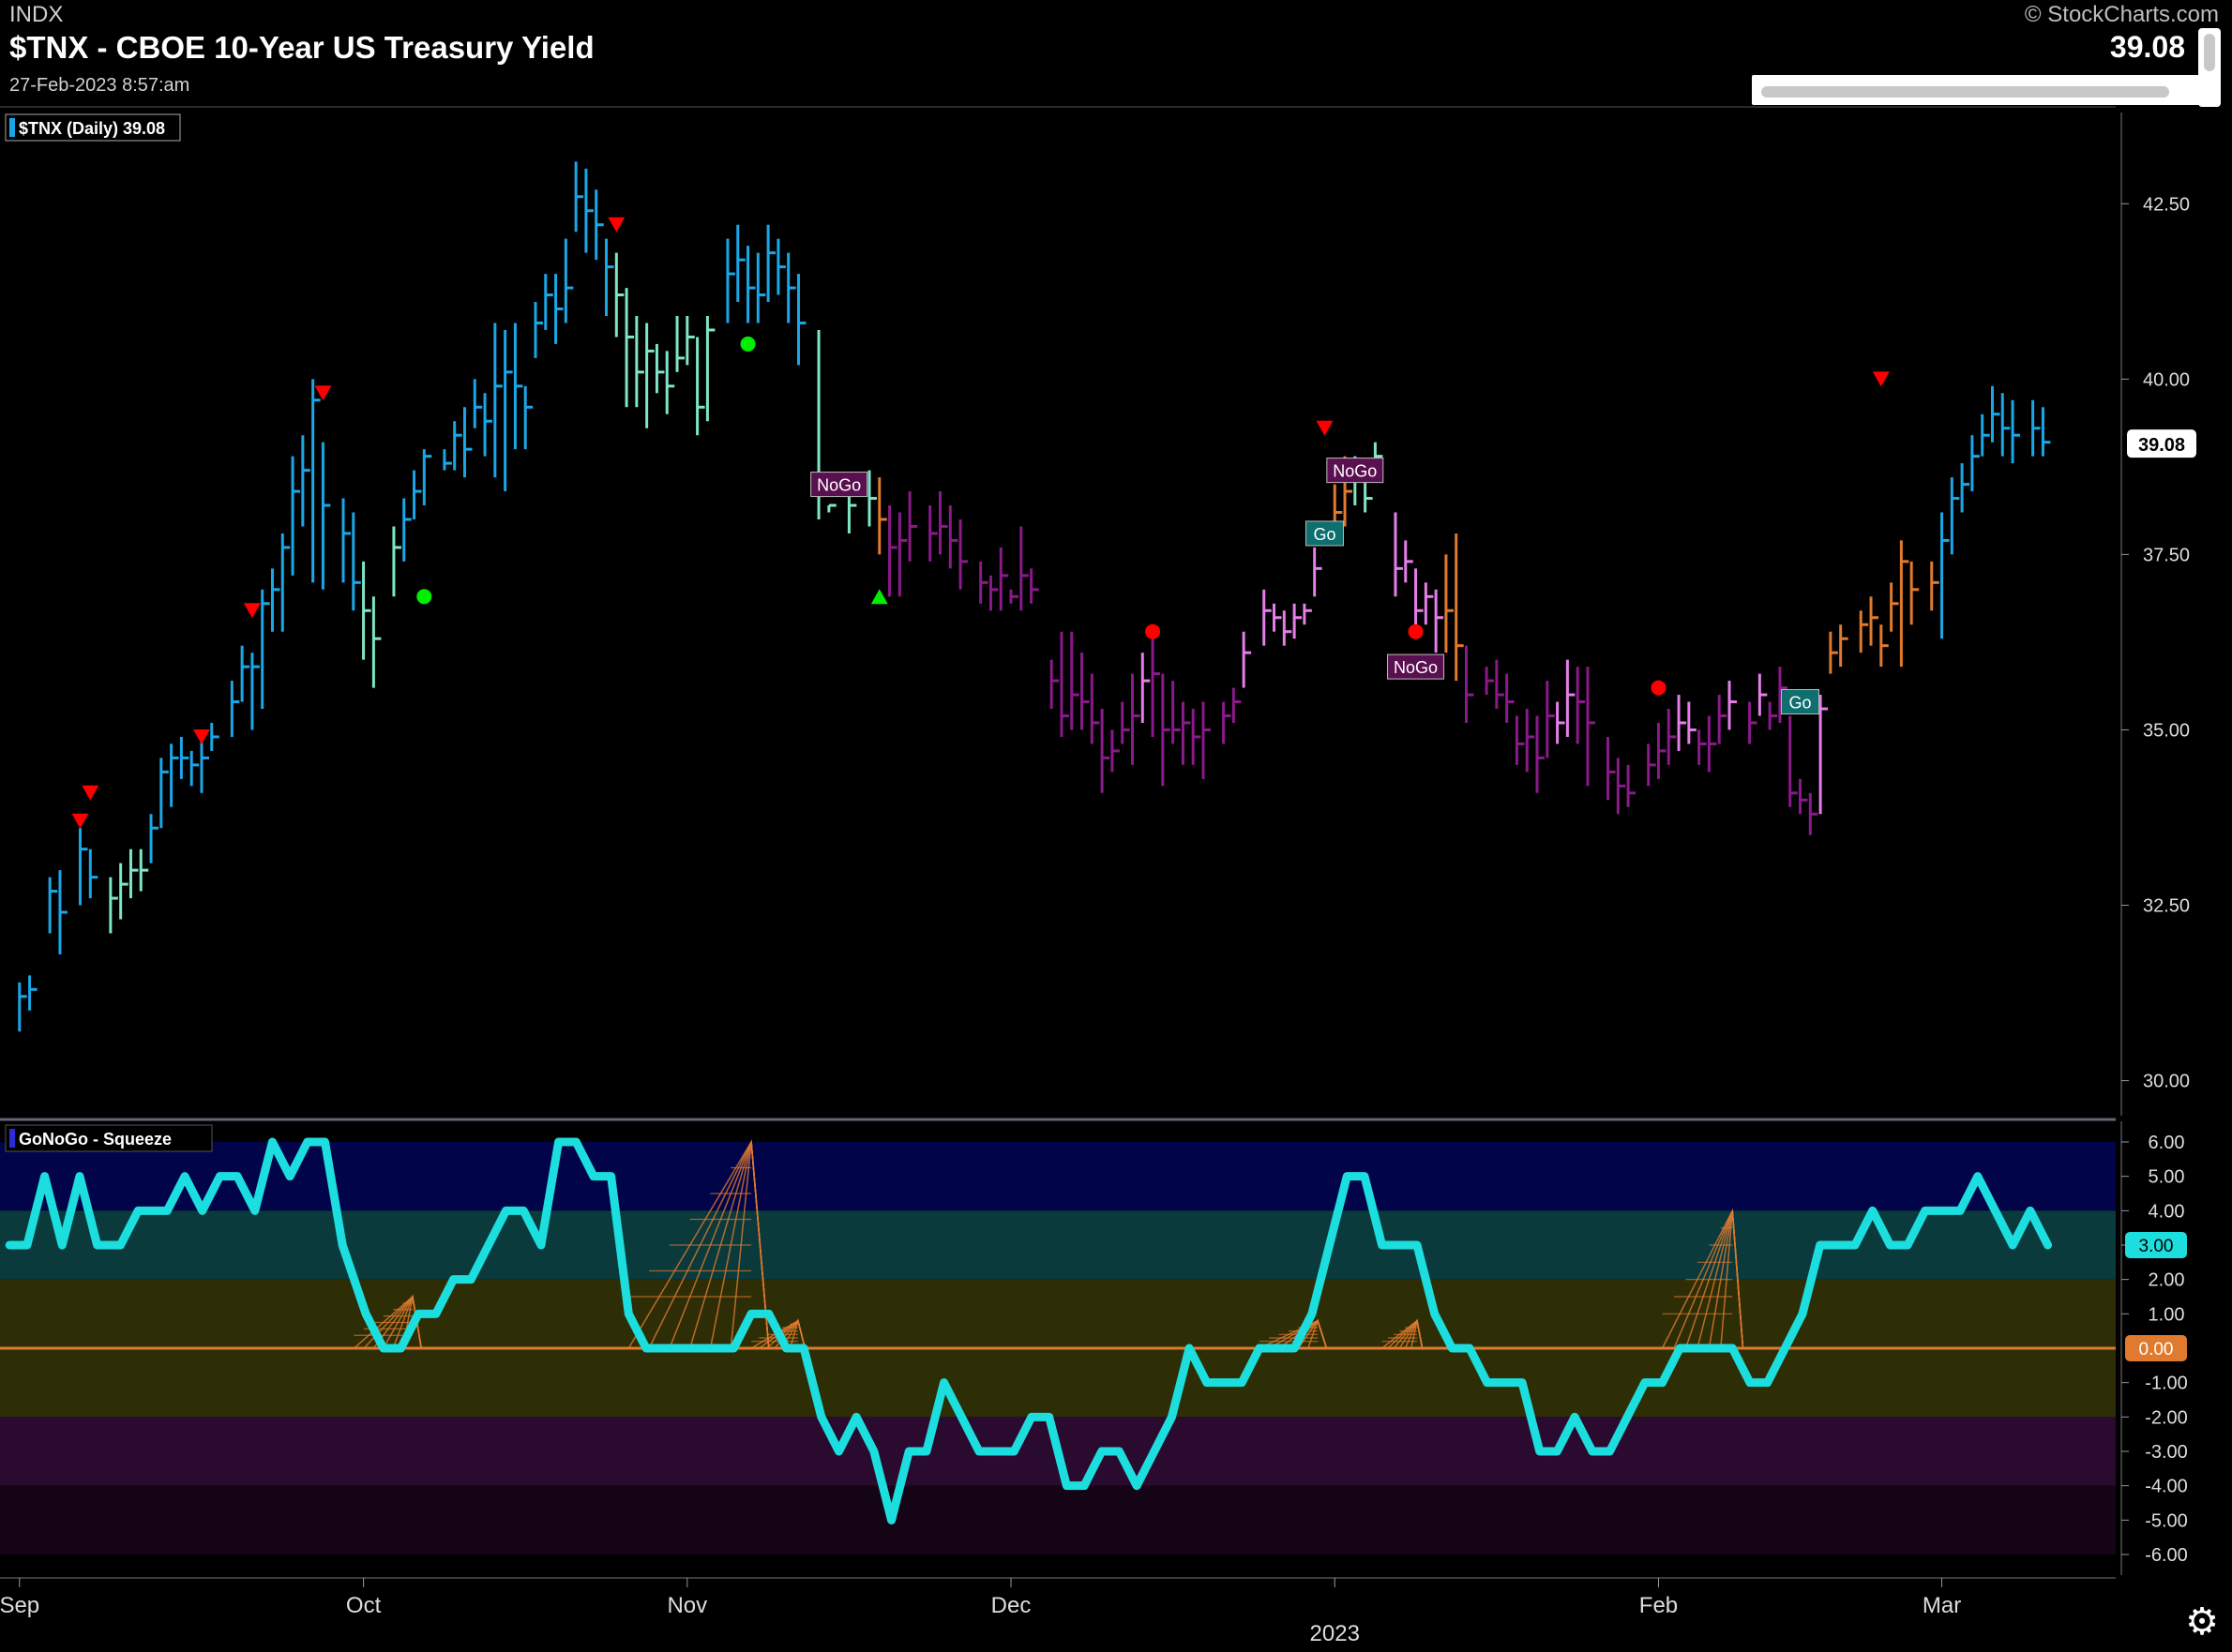 The image size is (2232, 1652). Describe the element at coordinates (2166, 204) in the screenshot. I see `price-y-tick-label: 42.50` at that location.